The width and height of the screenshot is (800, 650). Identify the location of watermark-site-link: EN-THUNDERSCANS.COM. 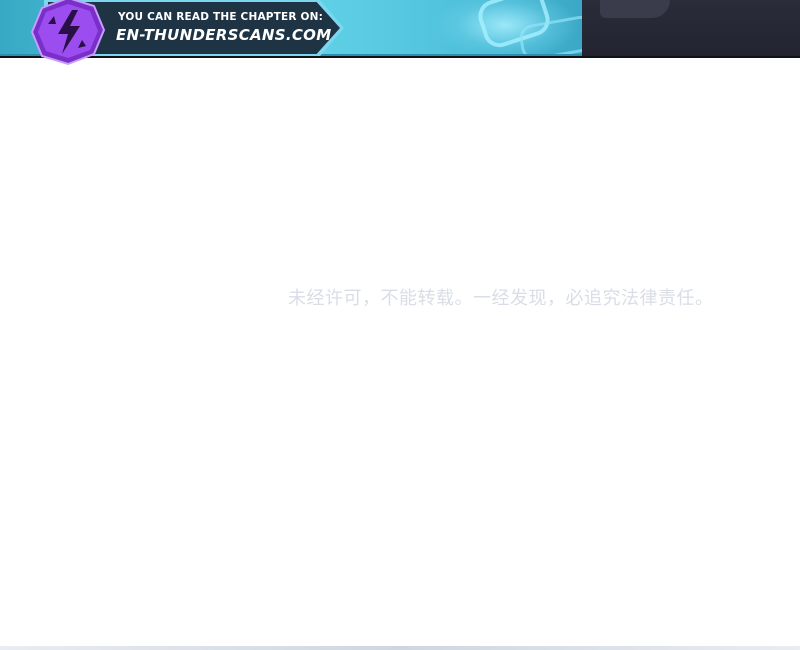
(223, 35).